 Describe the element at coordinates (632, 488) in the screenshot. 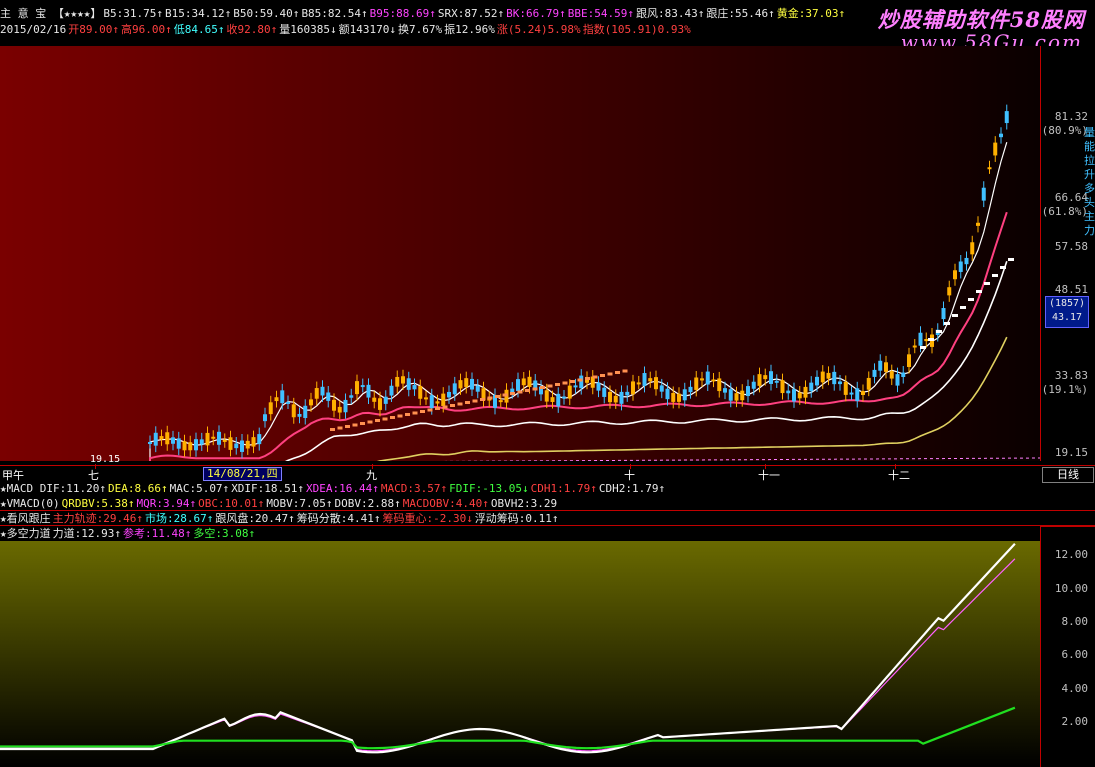

I see `value-segment: CDH2:1.79↑` at that location.